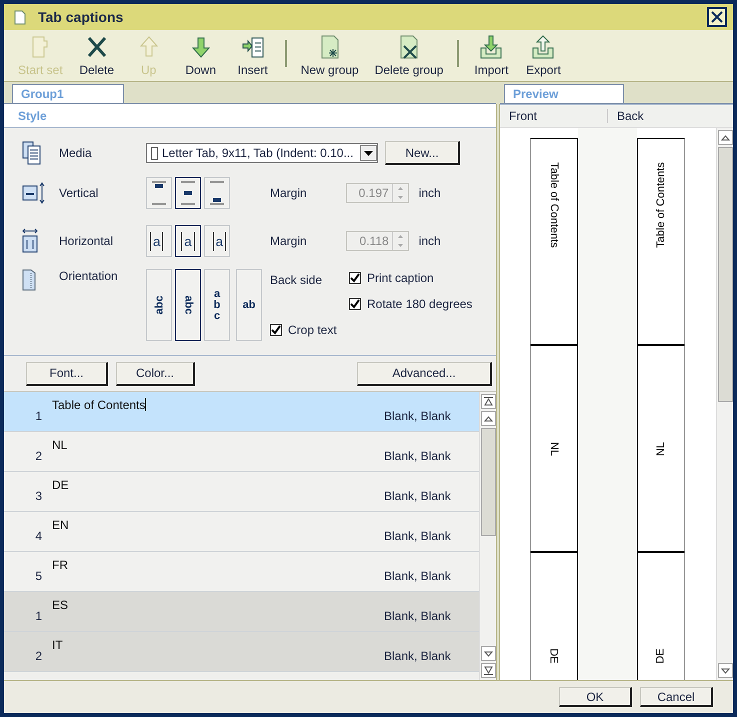  Describe the element at coordinates (39, 535) in the screenshot. I see `row-number: 4` at that location.